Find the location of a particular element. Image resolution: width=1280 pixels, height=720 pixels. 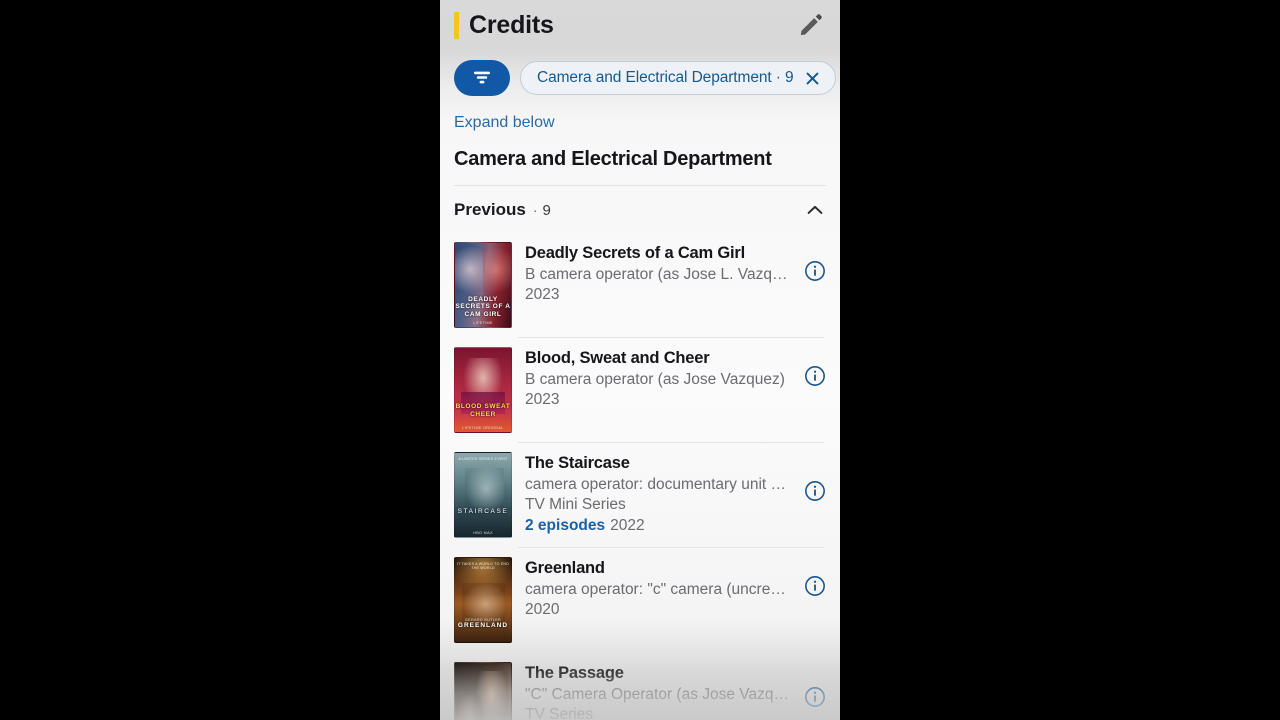

section-count: 9 is located at coordinates (546, 210).